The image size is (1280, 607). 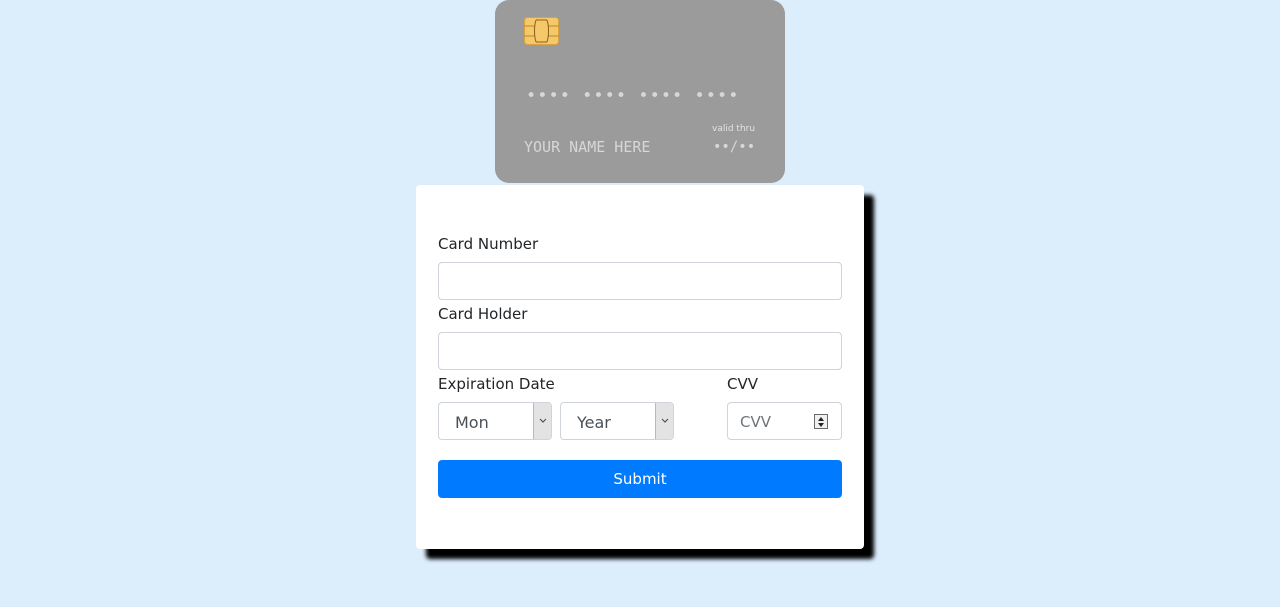 What do you see at coordinates (472, 422) in the screenshot?
I see `month-select-value: Mon` at bounding box center [472, 422].